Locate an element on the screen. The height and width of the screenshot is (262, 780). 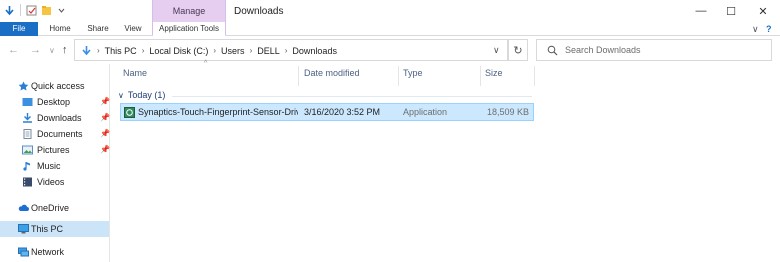
sidebar-item-this-pc: This PC is located at coordinates (54, 229).